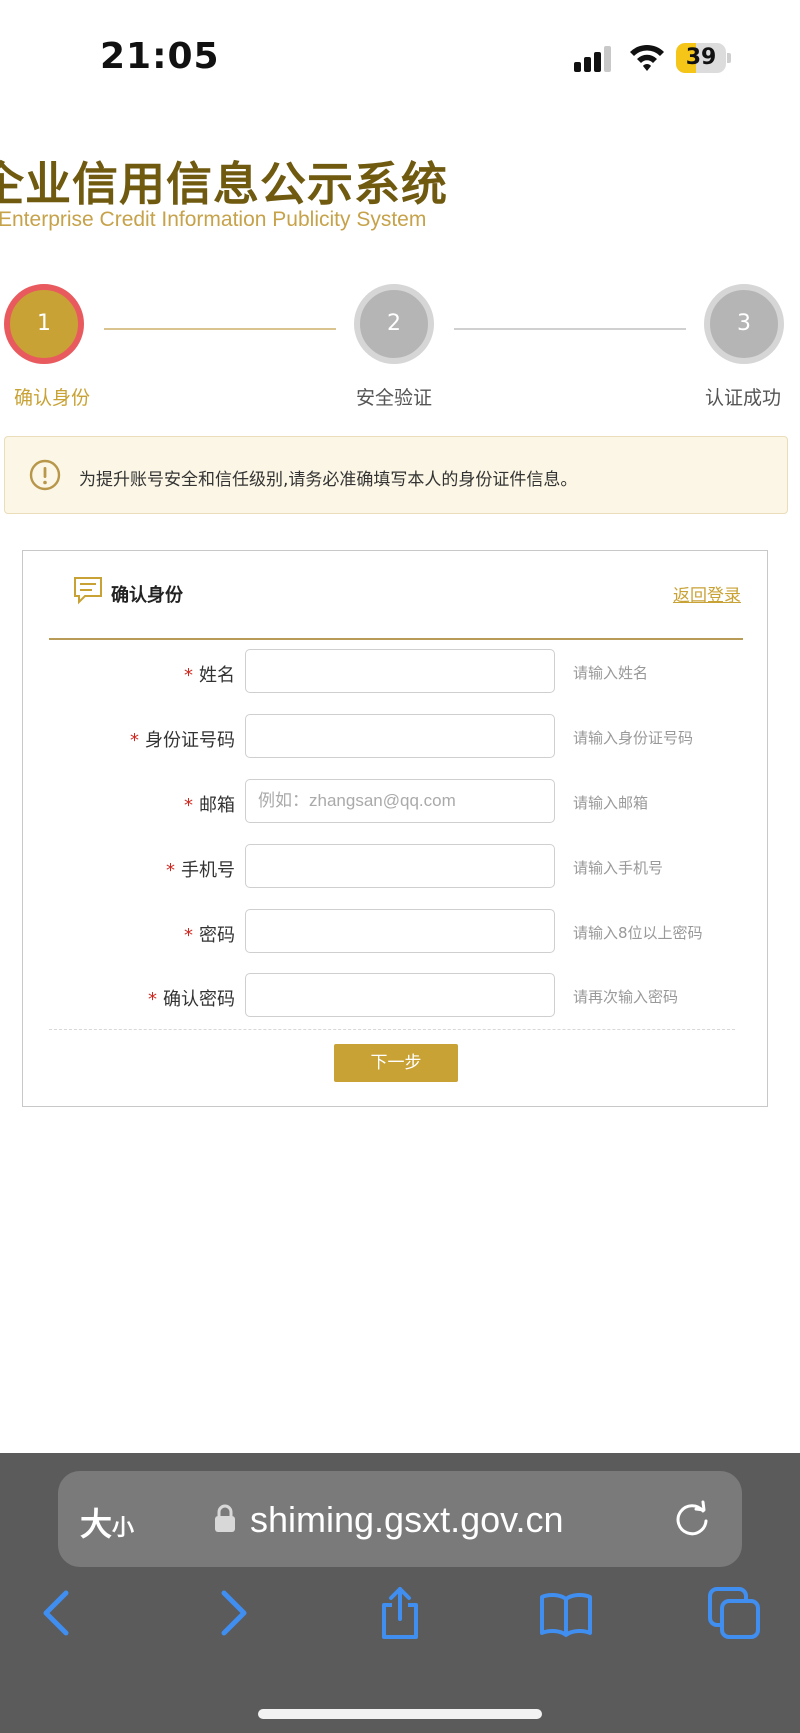 This screenshot has width=800, height=1733. What do you see at coordinates (217, 935) in the screenshot?
I see `password-label-text: 密码` at bounding box center [217, 935].